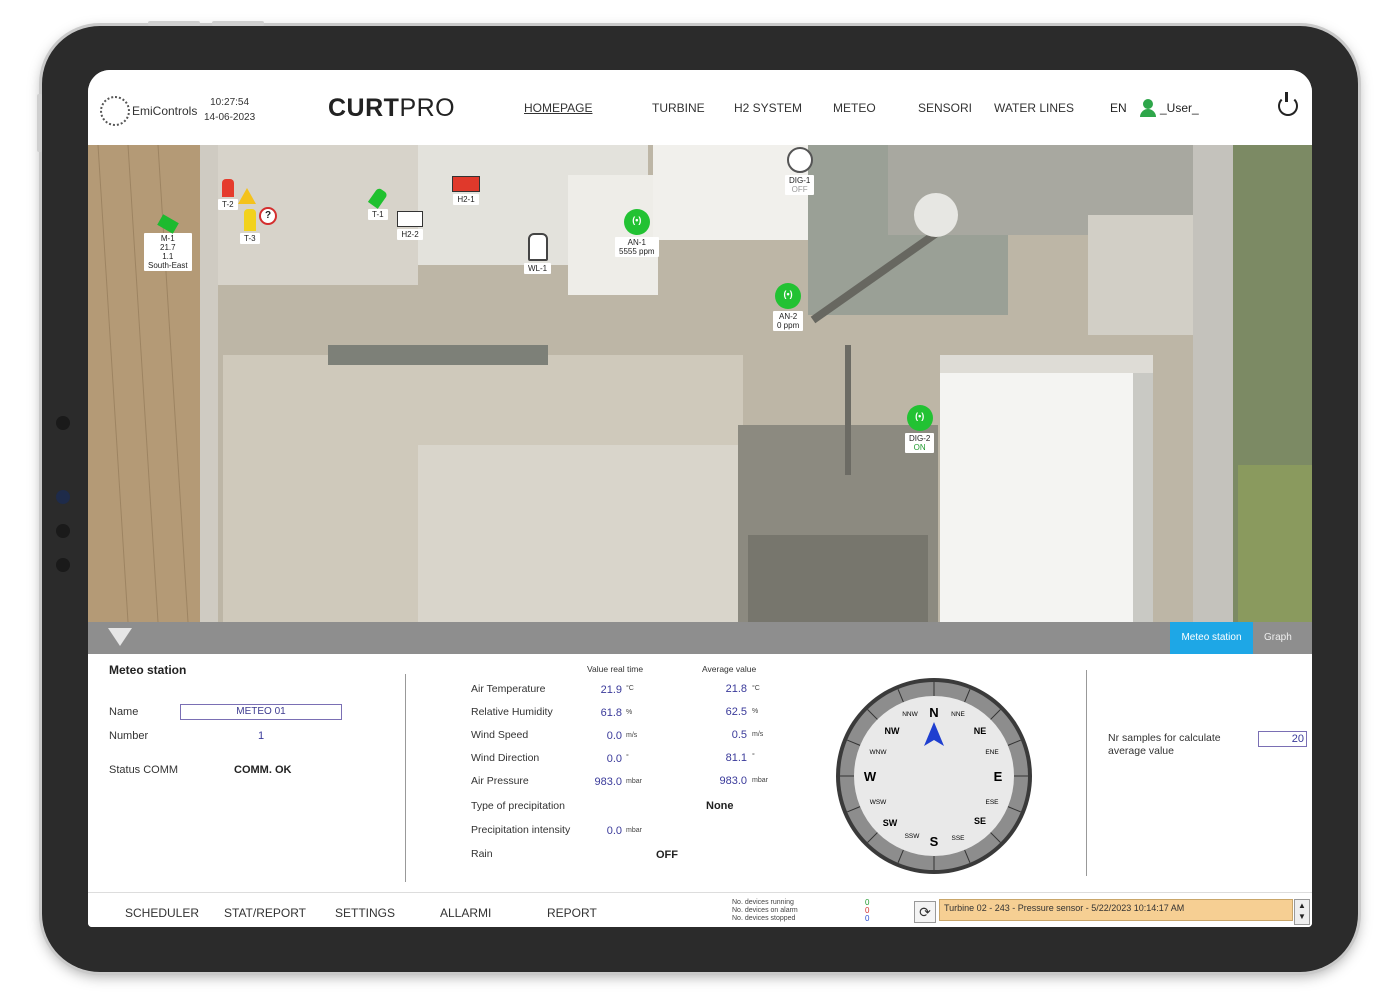 The image size is (1400, 1000). I want to click on compass-s: S, so click(934, 841).